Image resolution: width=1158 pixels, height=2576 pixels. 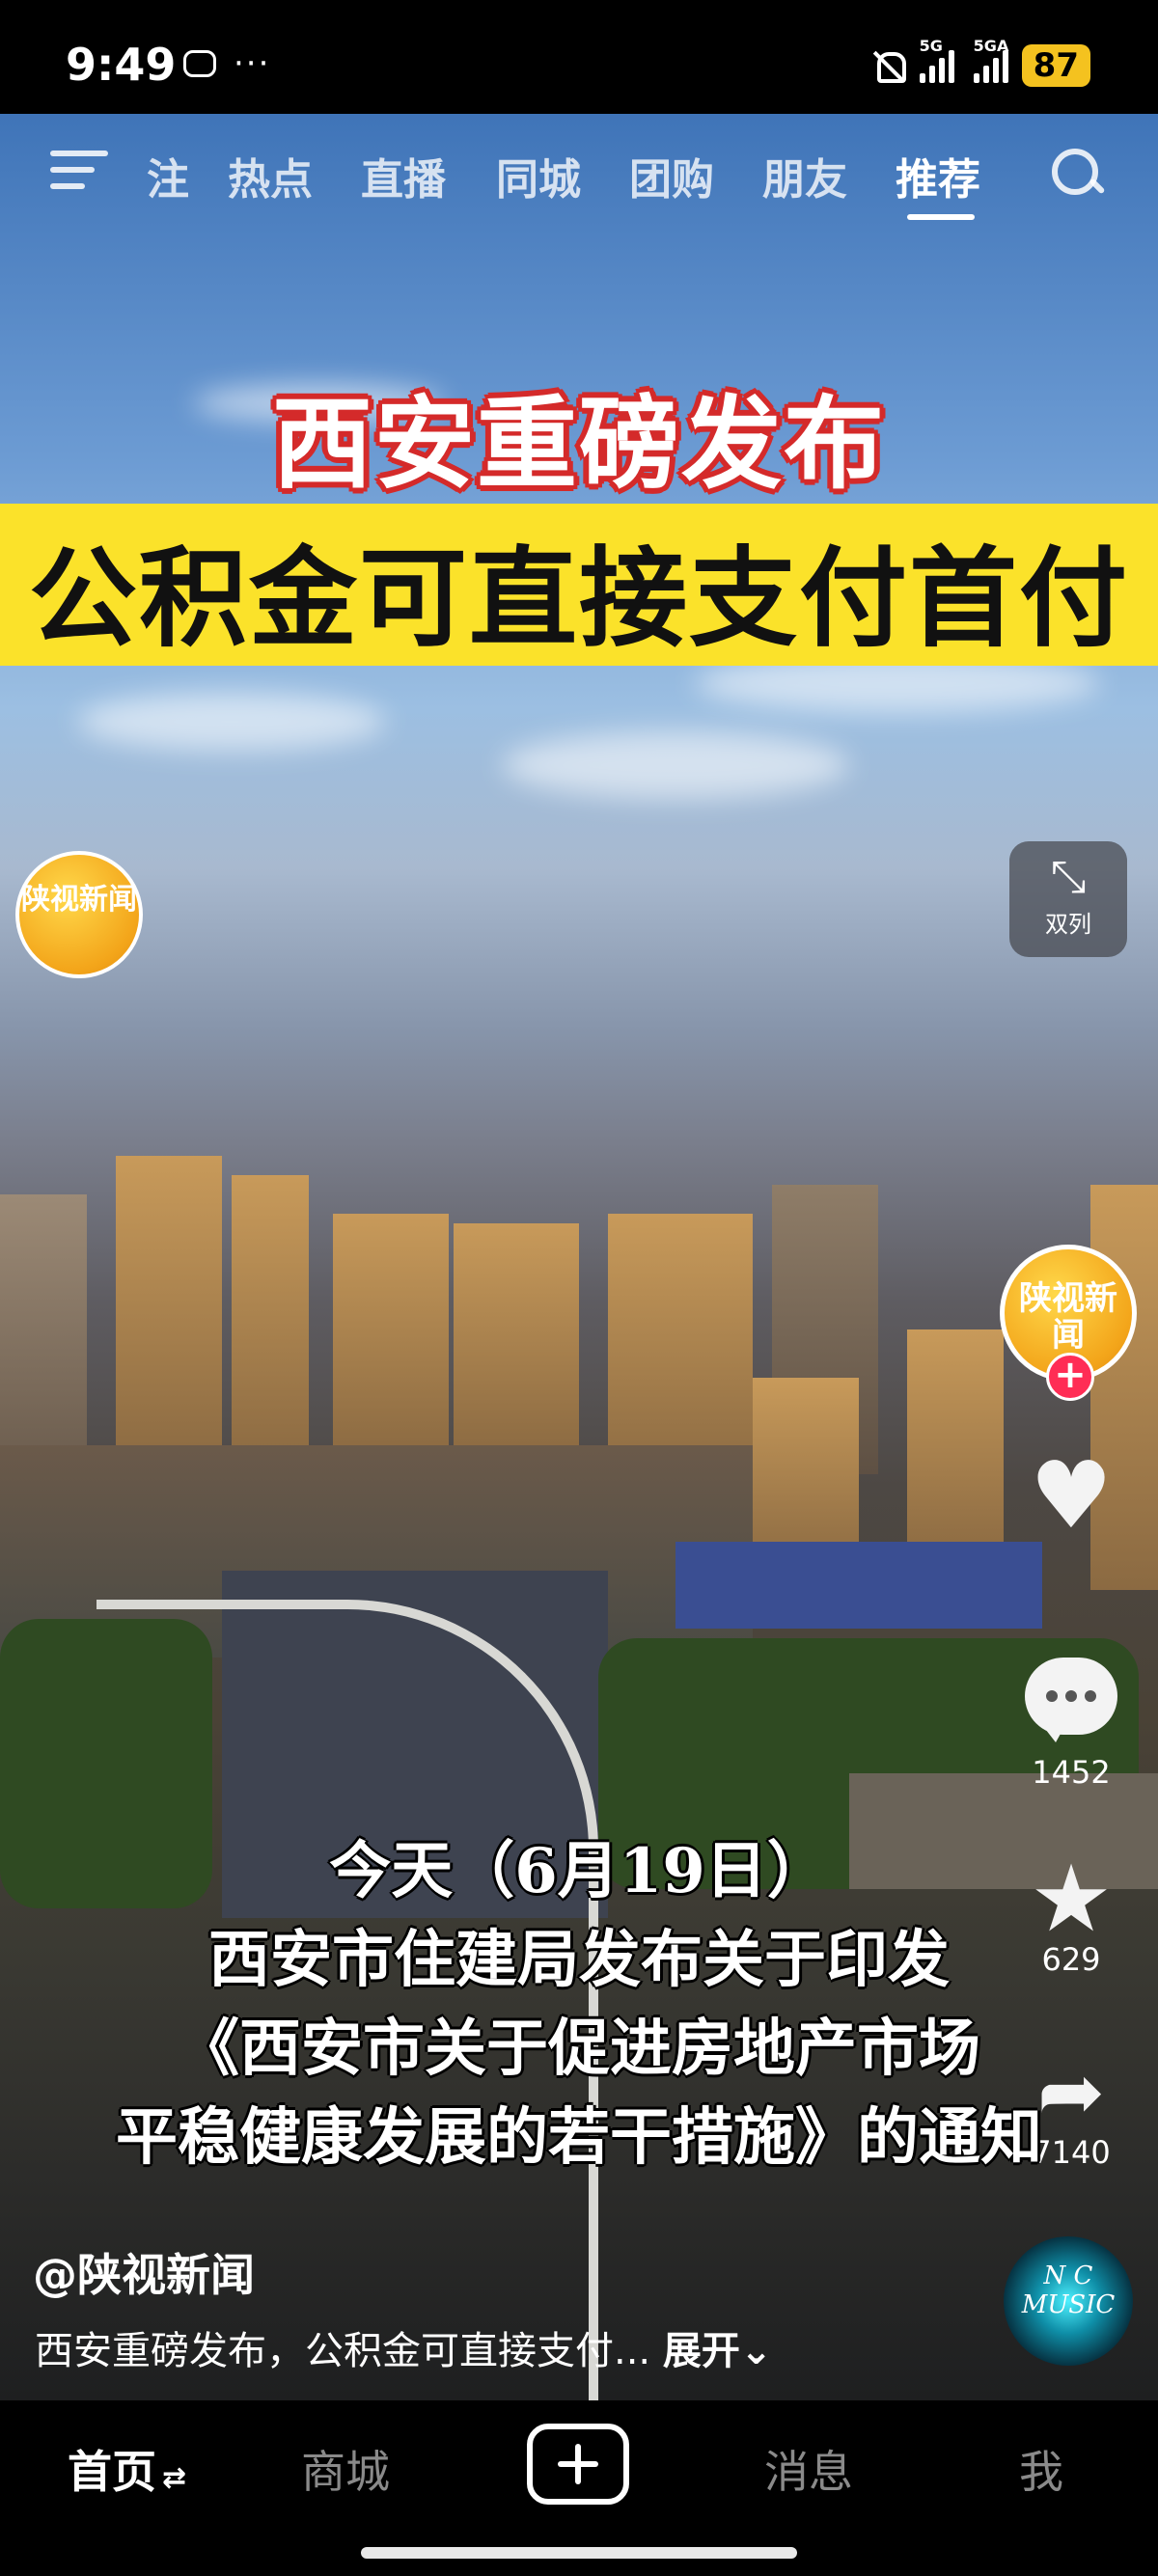 I want to click on nav-messages: 消息, so click(x=808, y=2469).